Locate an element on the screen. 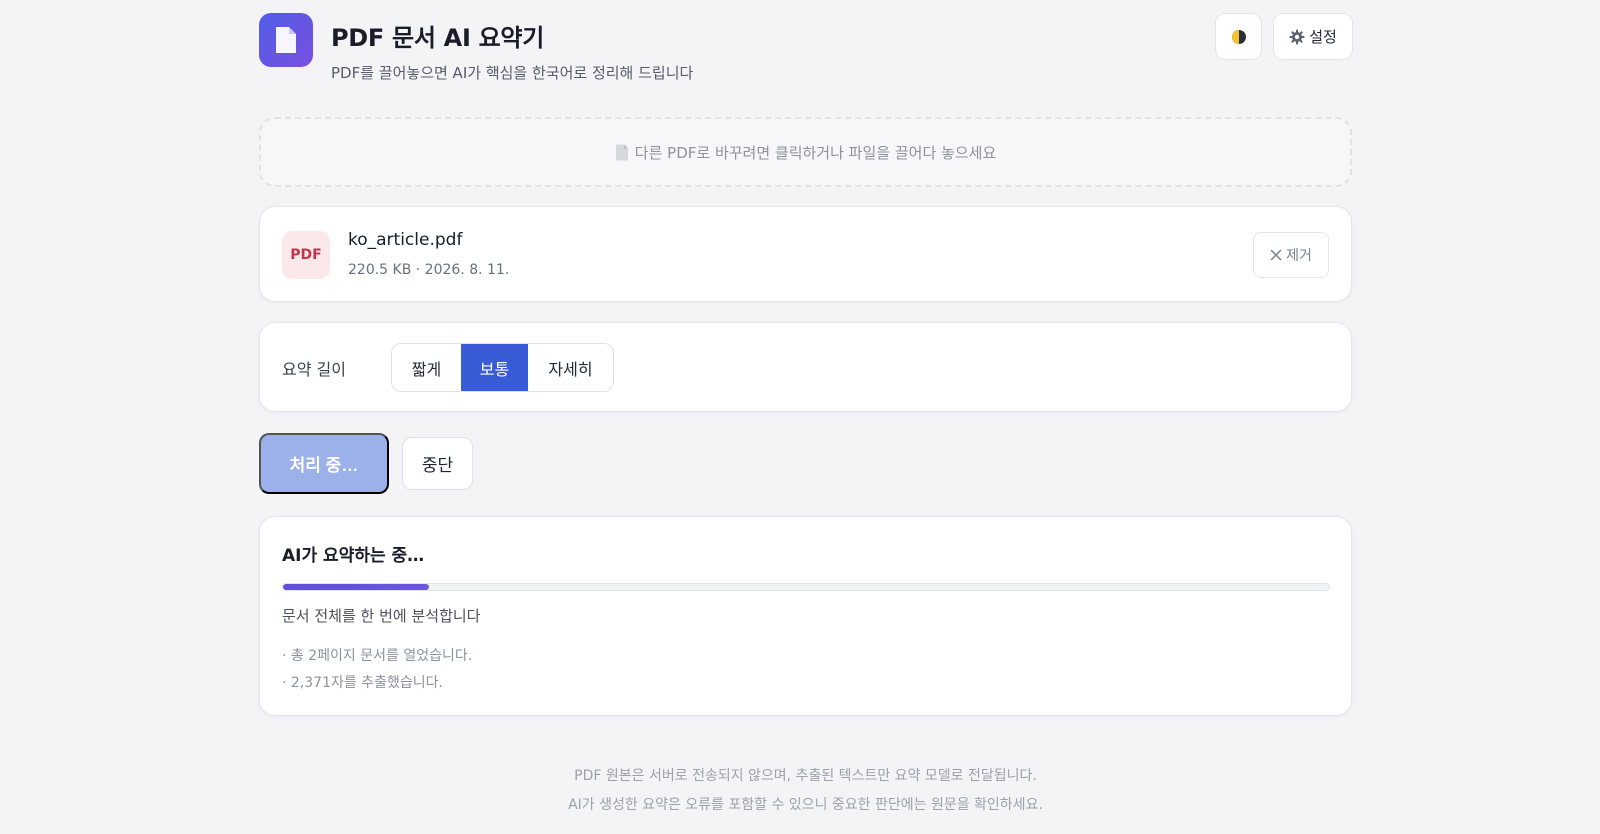 The image size is (1600, 834). pdf-dropzone: 다른 PDF로 바꾸려면 클릭하거나 파일을 끌어다 놓으세요 is located at coordinates (805, 152).